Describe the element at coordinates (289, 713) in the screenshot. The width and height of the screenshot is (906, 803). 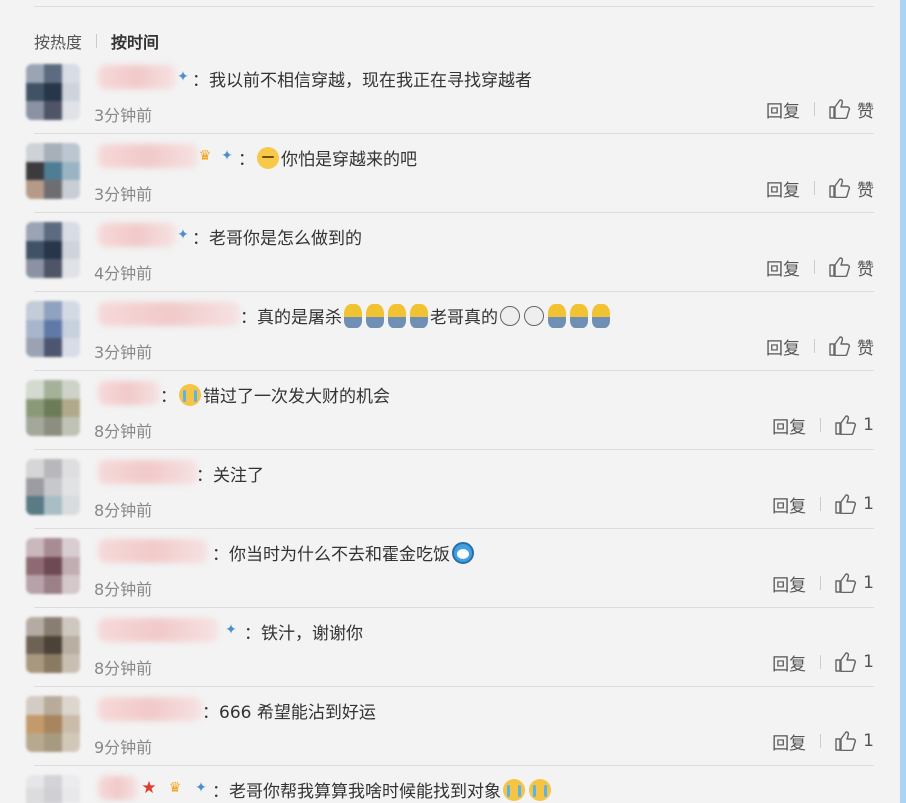
I see `comment-text: ：666 希望能沾到好运` at that location.